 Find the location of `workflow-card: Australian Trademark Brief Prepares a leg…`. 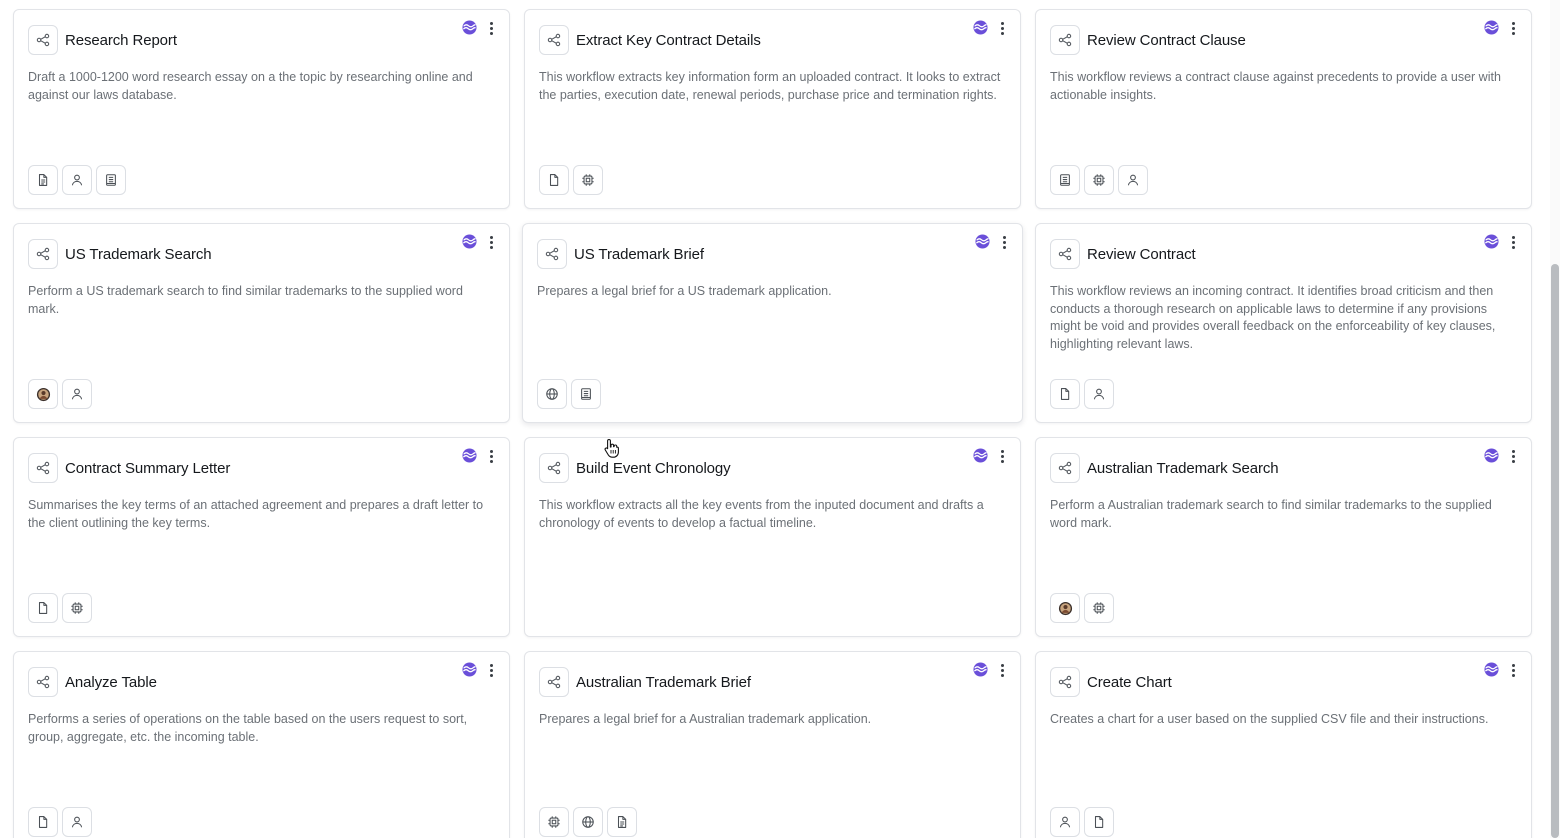

workflow-card: Australian Trademark Brief Prepares a leg… is located at coordinates (772, 744).